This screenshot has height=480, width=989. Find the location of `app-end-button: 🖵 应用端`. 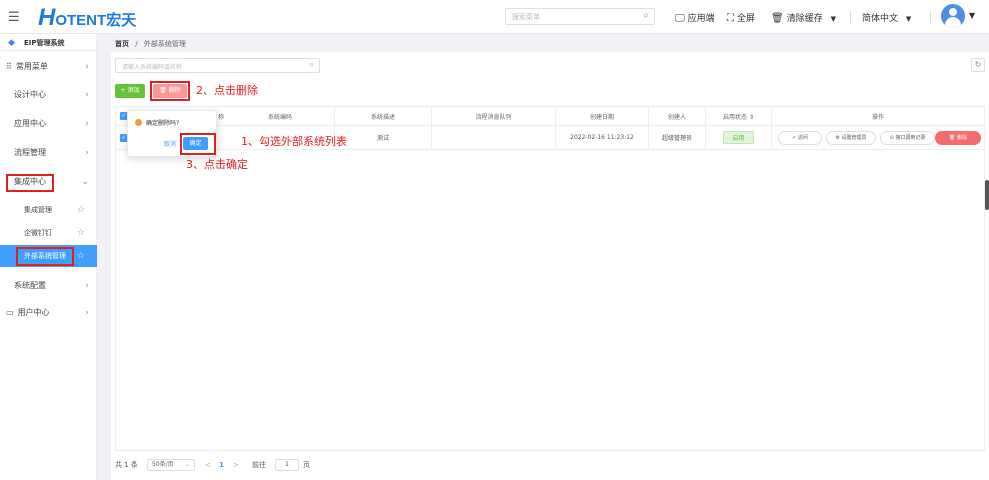

app-end-button: 🖵 应用端 is located at coordinates (695, 17).